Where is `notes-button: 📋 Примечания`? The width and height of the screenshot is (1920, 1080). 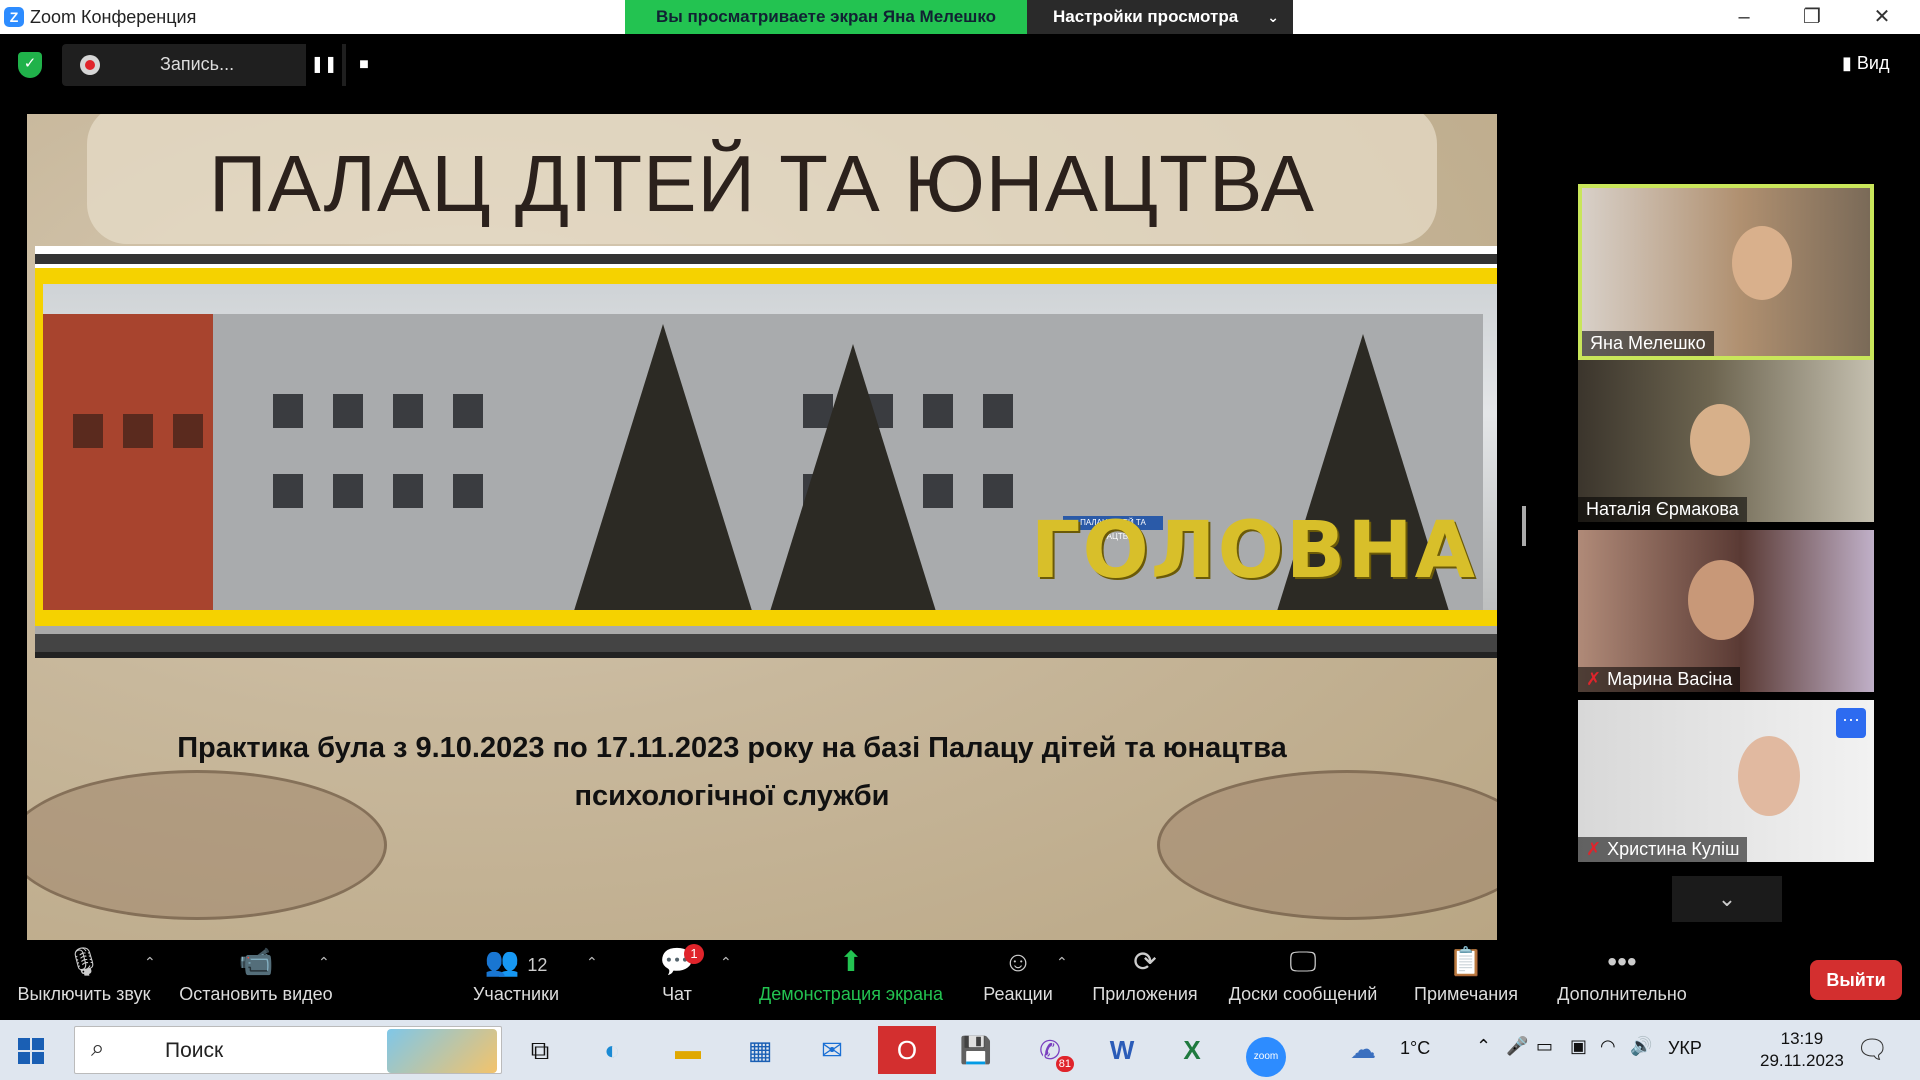
notes-button: 📋 Примечания is located at coordinates (1466, 980).